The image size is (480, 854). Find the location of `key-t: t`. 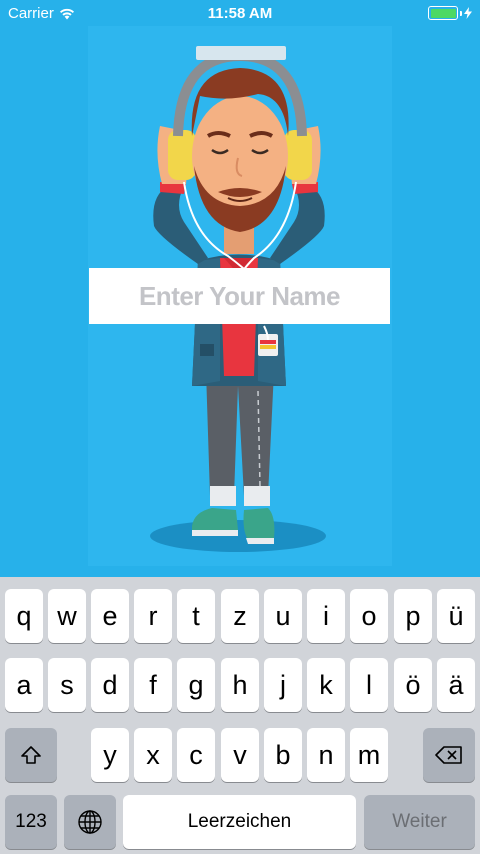

key-t: t is located at coordinates (196, 616).